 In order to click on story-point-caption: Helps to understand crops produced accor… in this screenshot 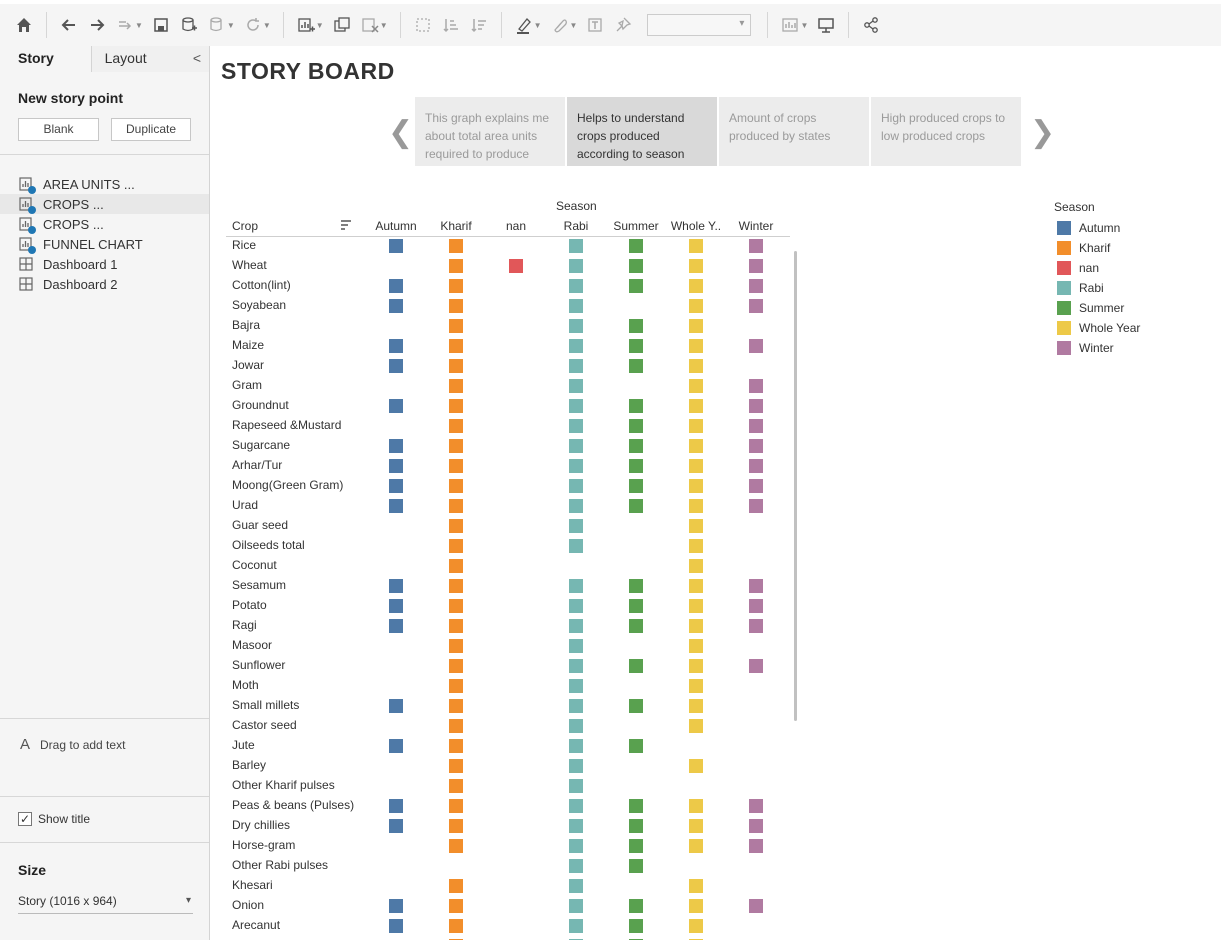, I will do `click(642, 131)`.